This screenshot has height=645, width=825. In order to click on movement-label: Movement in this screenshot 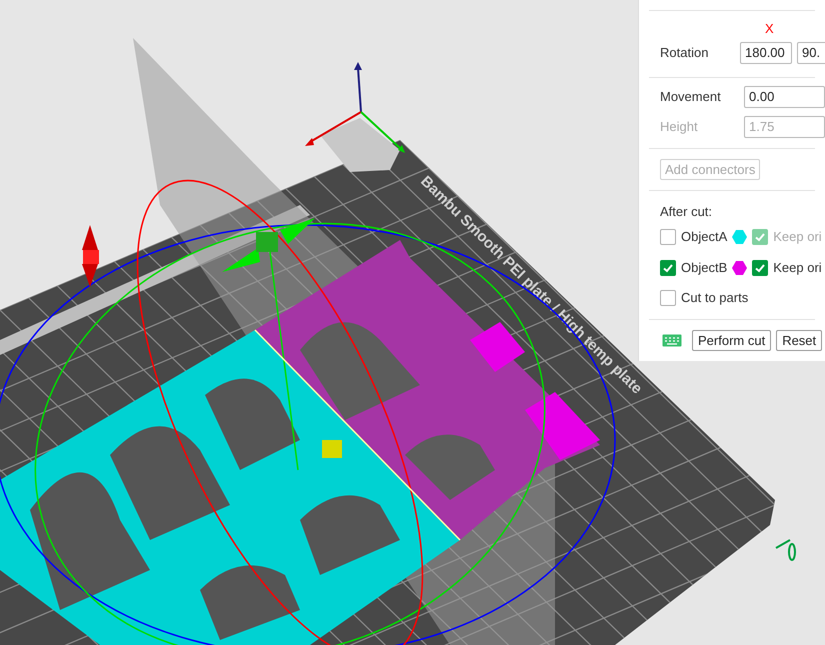, I will do `click(691, 97)`.